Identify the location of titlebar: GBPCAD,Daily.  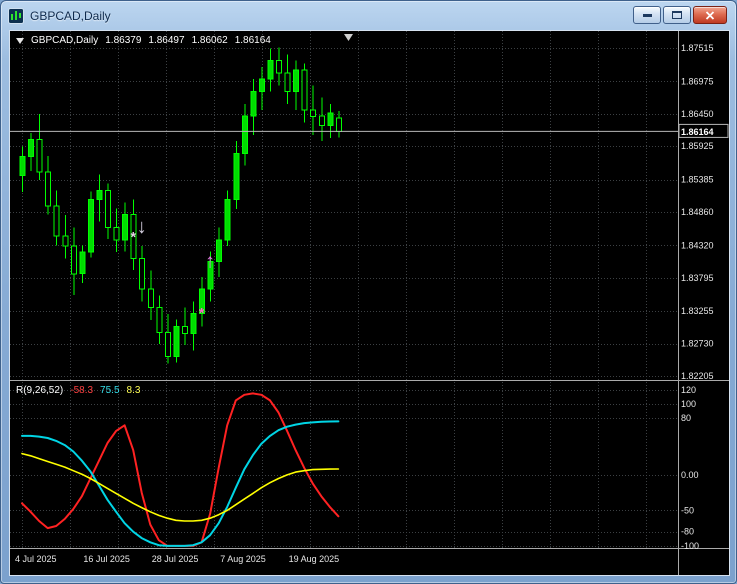
(368, 15).